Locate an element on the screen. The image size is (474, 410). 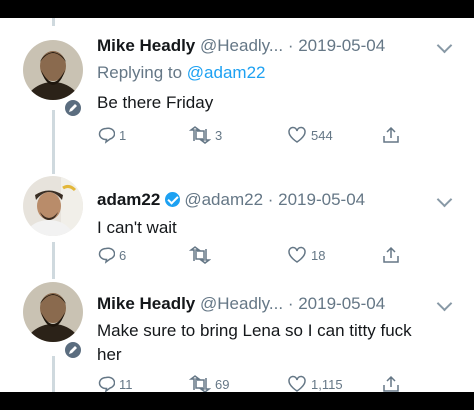
like-count: 544 is located at coordinates (322, 135).